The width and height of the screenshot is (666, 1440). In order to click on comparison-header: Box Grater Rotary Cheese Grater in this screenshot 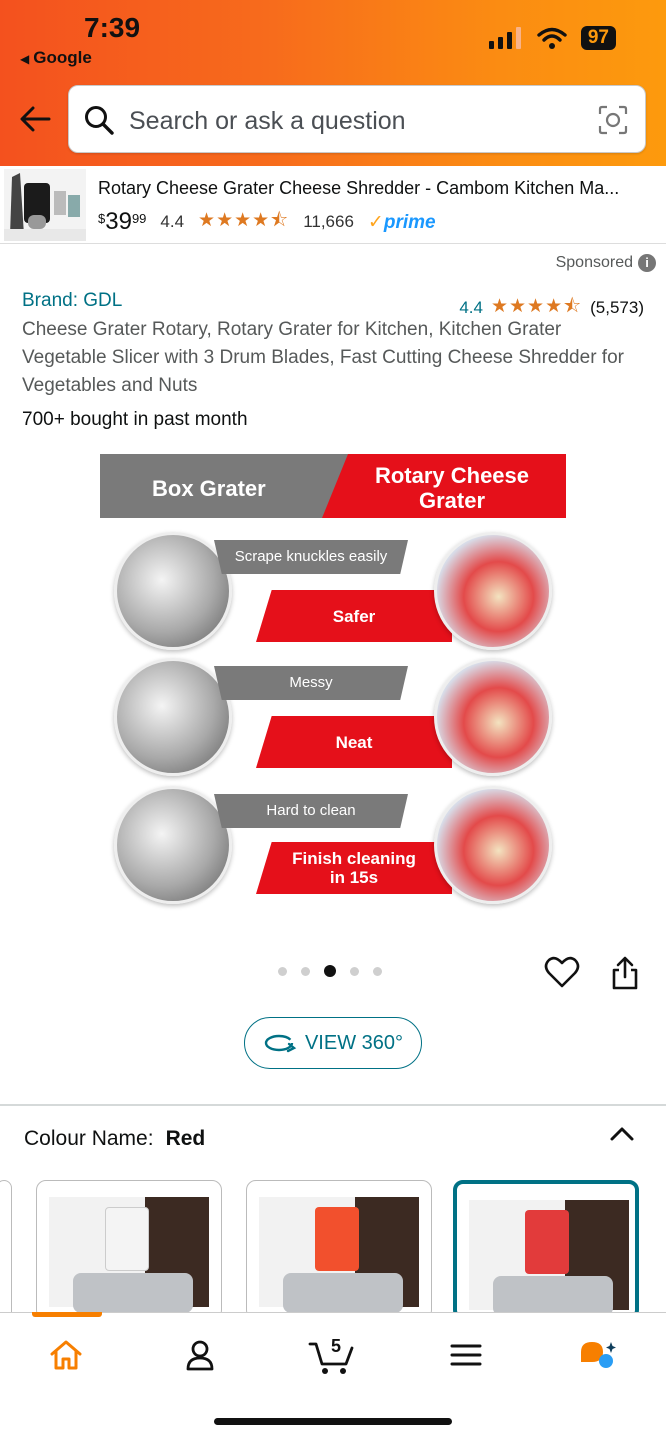, I will do `click(333, 486)`.